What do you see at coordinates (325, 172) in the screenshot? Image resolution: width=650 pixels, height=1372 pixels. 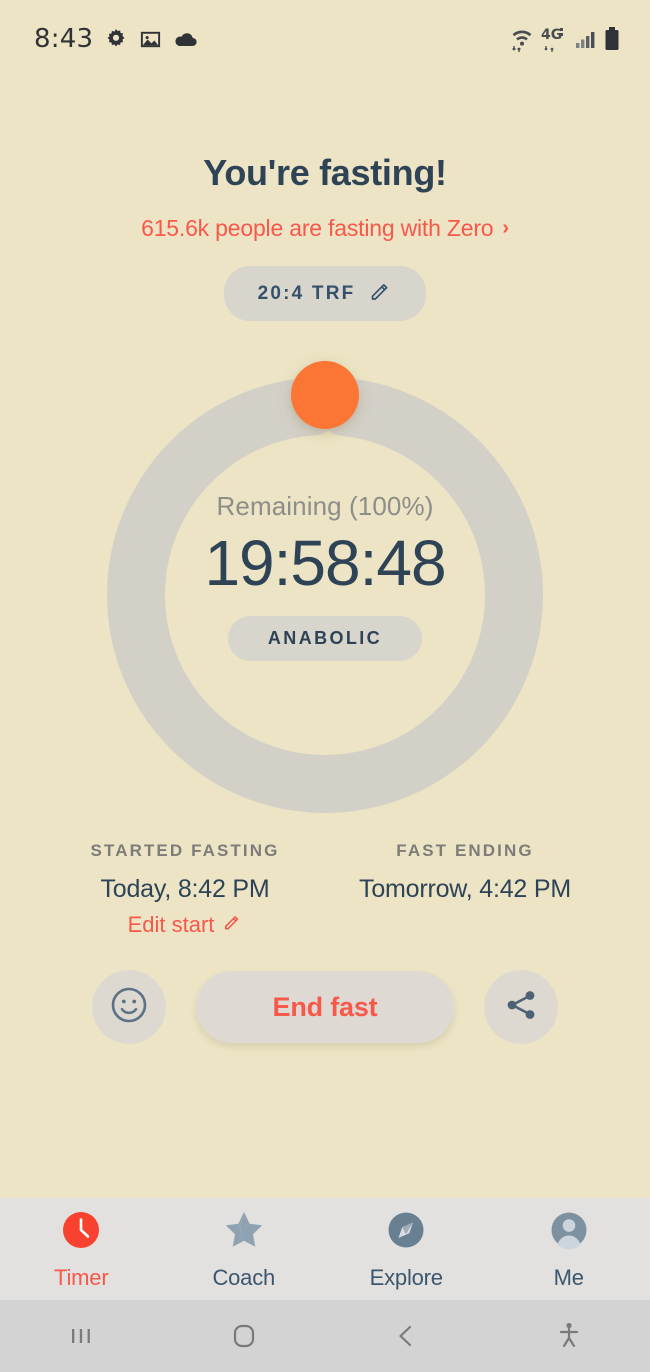 I see `page-title: You're fasting!` at bounding box center [325, 172].